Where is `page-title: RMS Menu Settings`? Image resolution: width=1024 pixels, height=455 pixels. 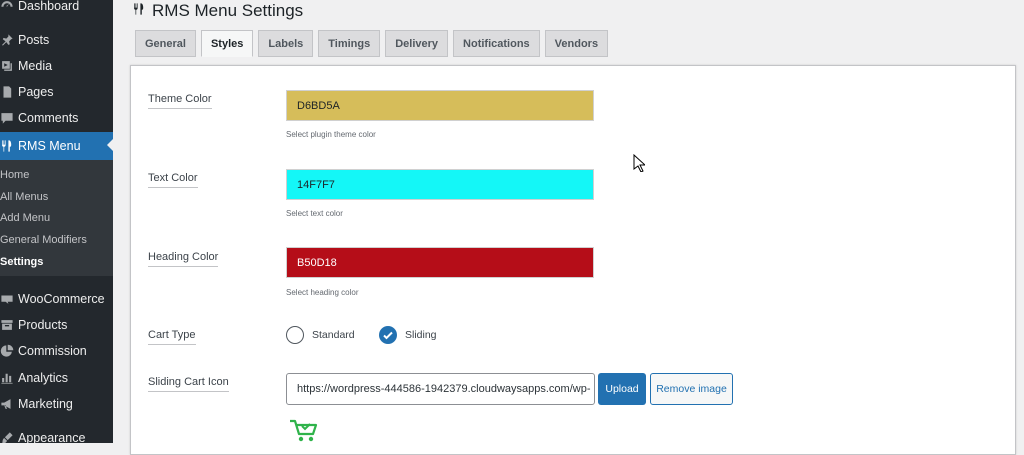
page-title: RMS Menu Settings is located at coordinates (217, 11).